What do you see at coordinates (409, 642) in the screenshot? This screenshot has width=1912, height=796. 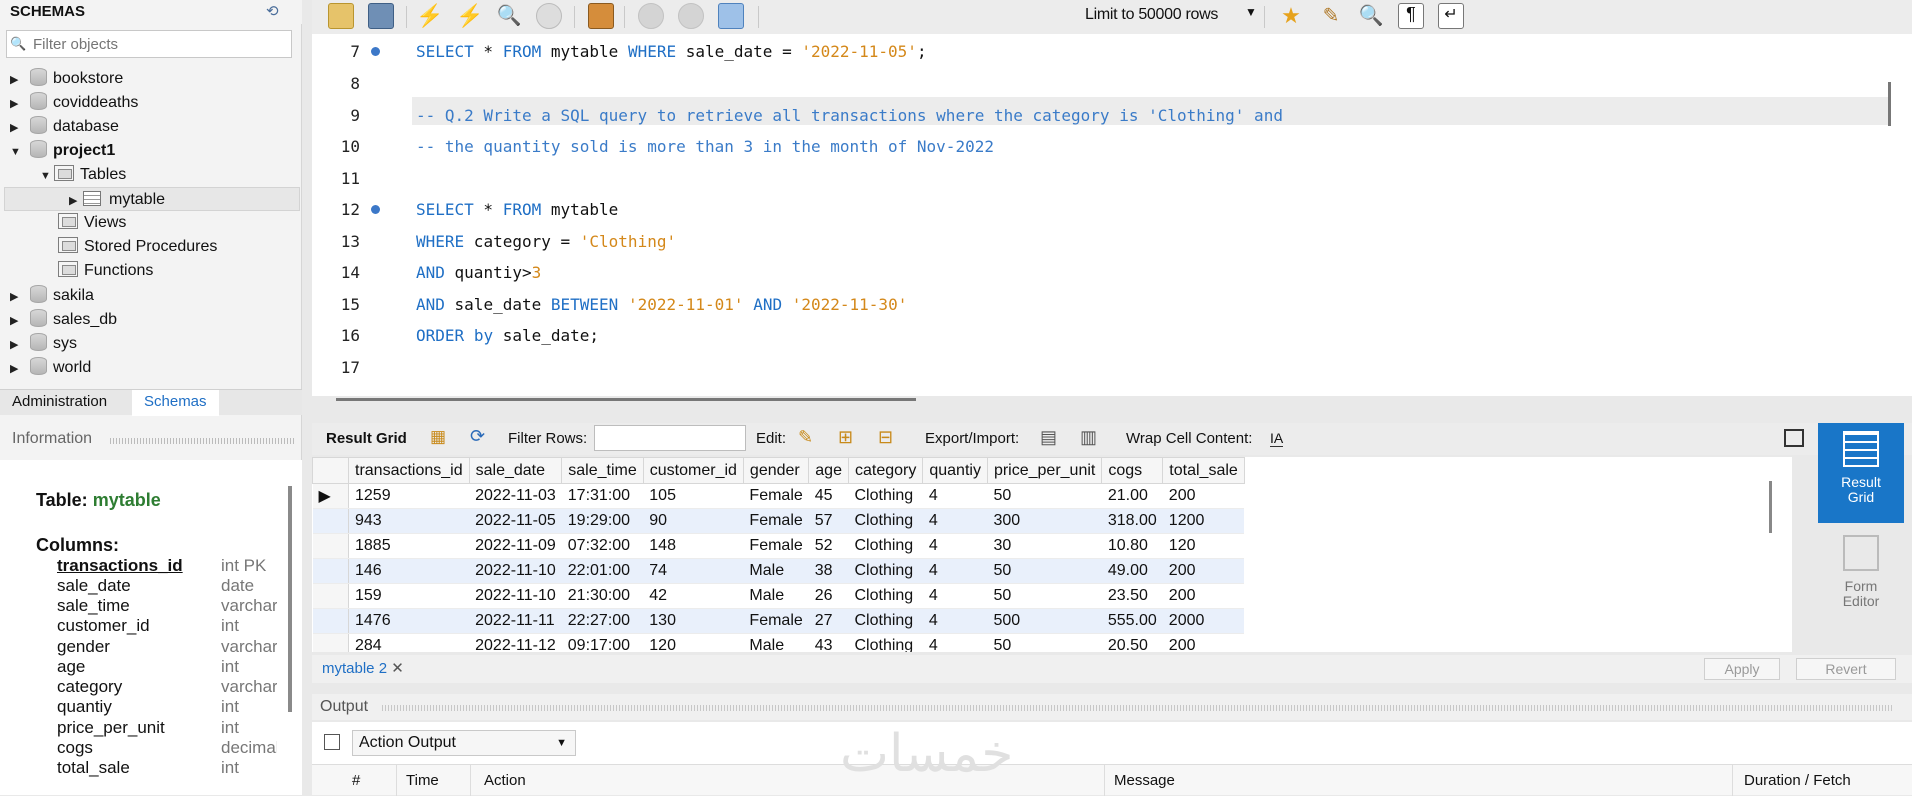 I see `grid-cell: 284` at bounding box center [409, 642].